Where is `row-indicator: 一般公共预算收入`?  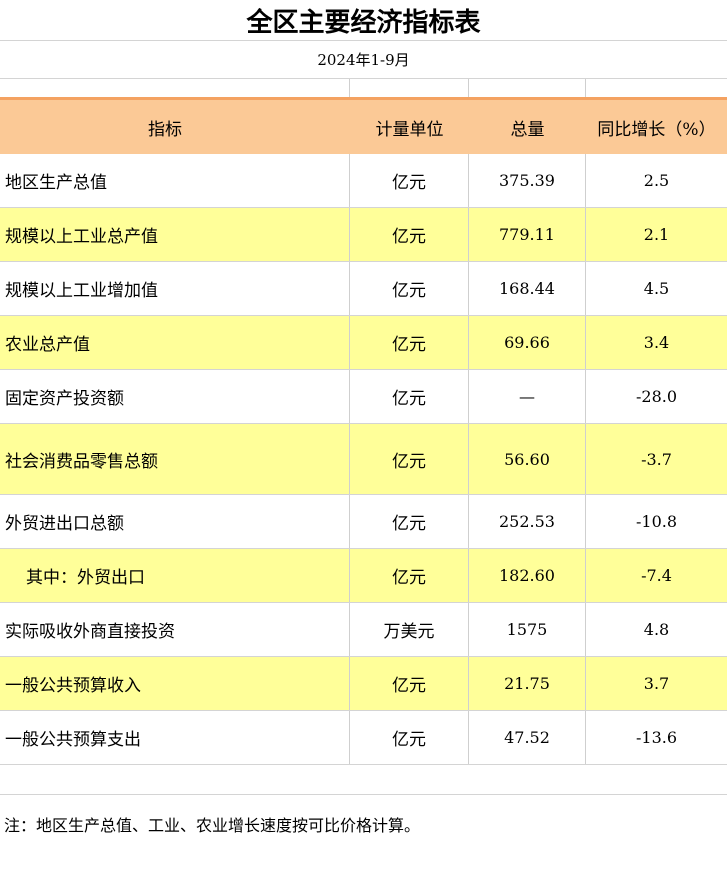 row-indicator: 一般公共预算收入 is located at coordinates (175, 683).